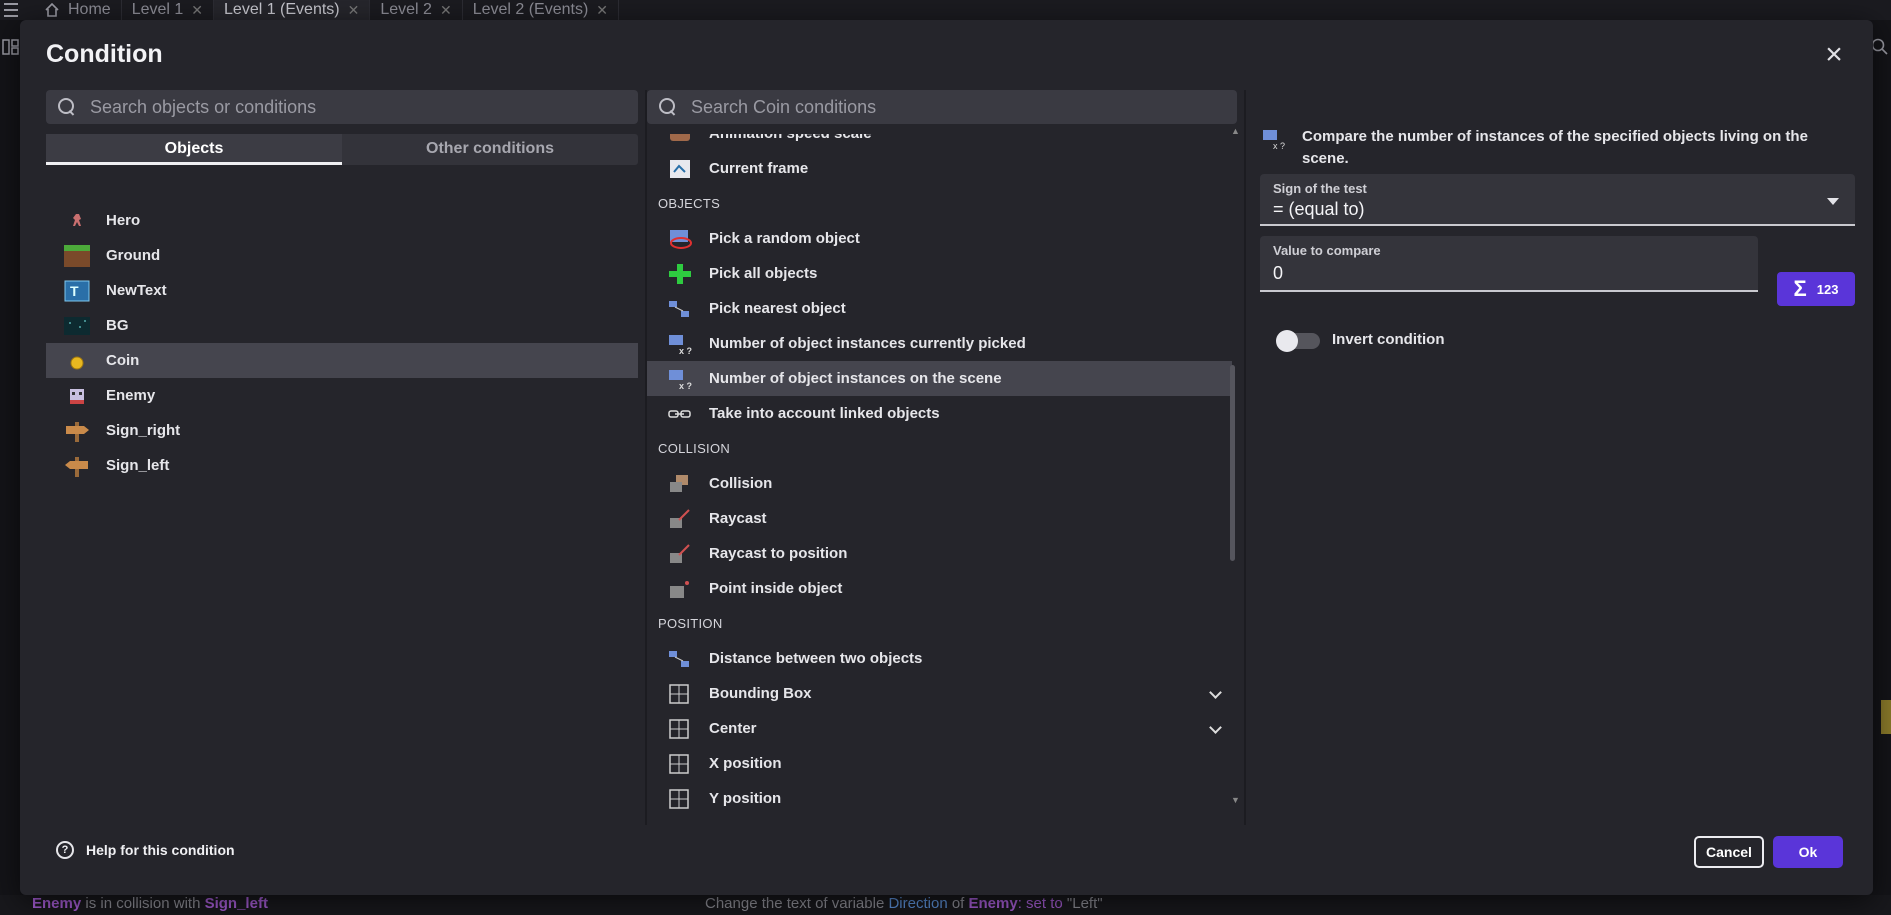 This screenshot has height=915, width=1891. I want to click on condition-label: Center, so click(733, 728).